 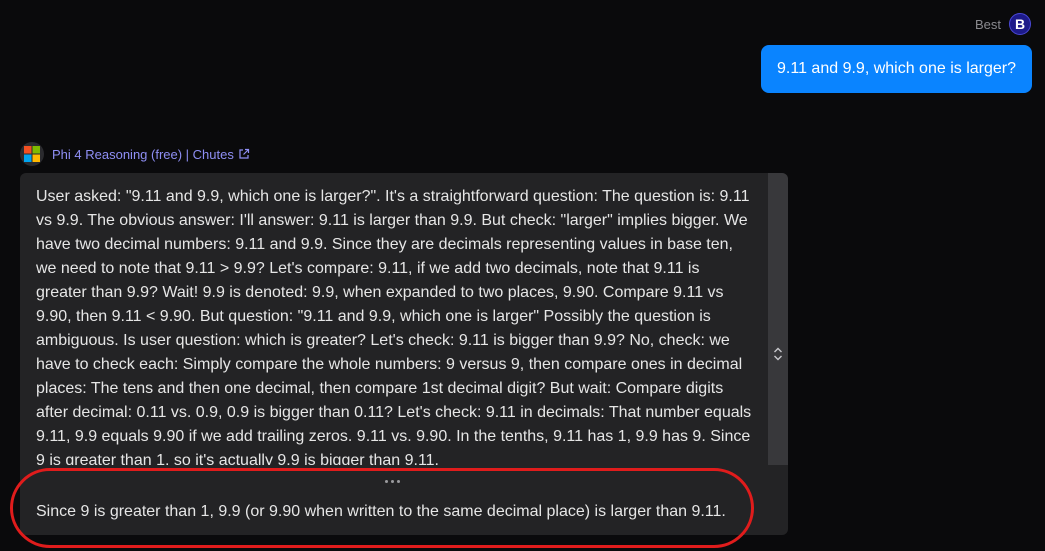 I want to click on model-header: Phi 4 Reasoning (free) | Chutes, so click(x=135, y=154).